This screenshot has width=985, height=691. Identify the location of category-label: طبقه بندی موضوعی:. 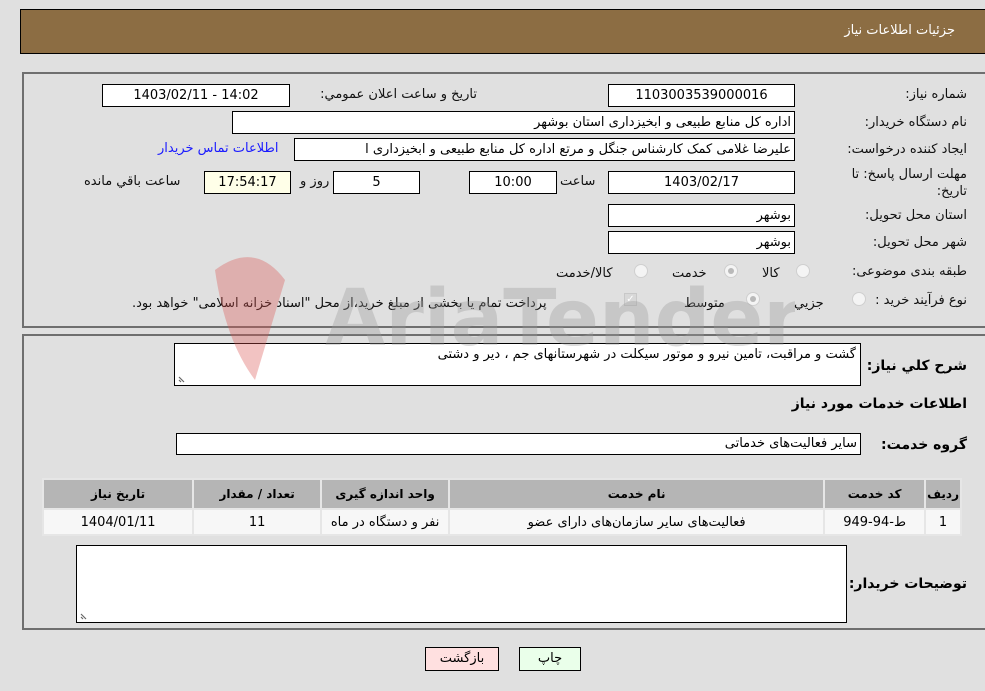
(909, 271).